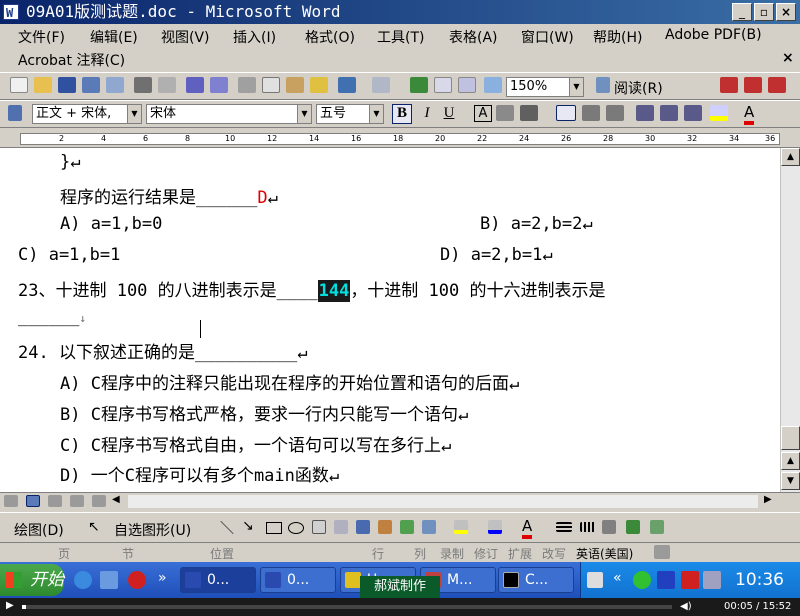  I want to click on record-icon, so click(137, 580).